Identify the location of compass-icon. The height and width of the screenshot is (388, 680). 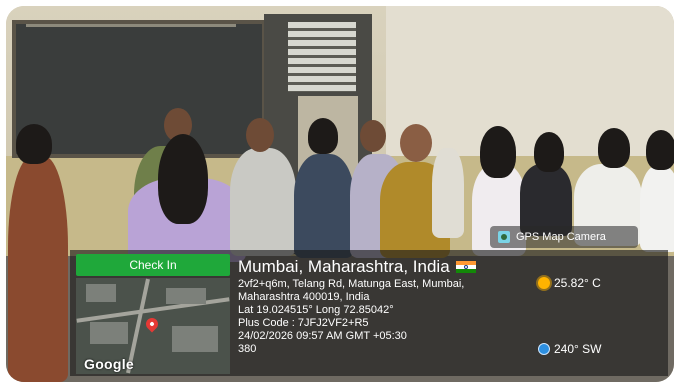
(544, 349).